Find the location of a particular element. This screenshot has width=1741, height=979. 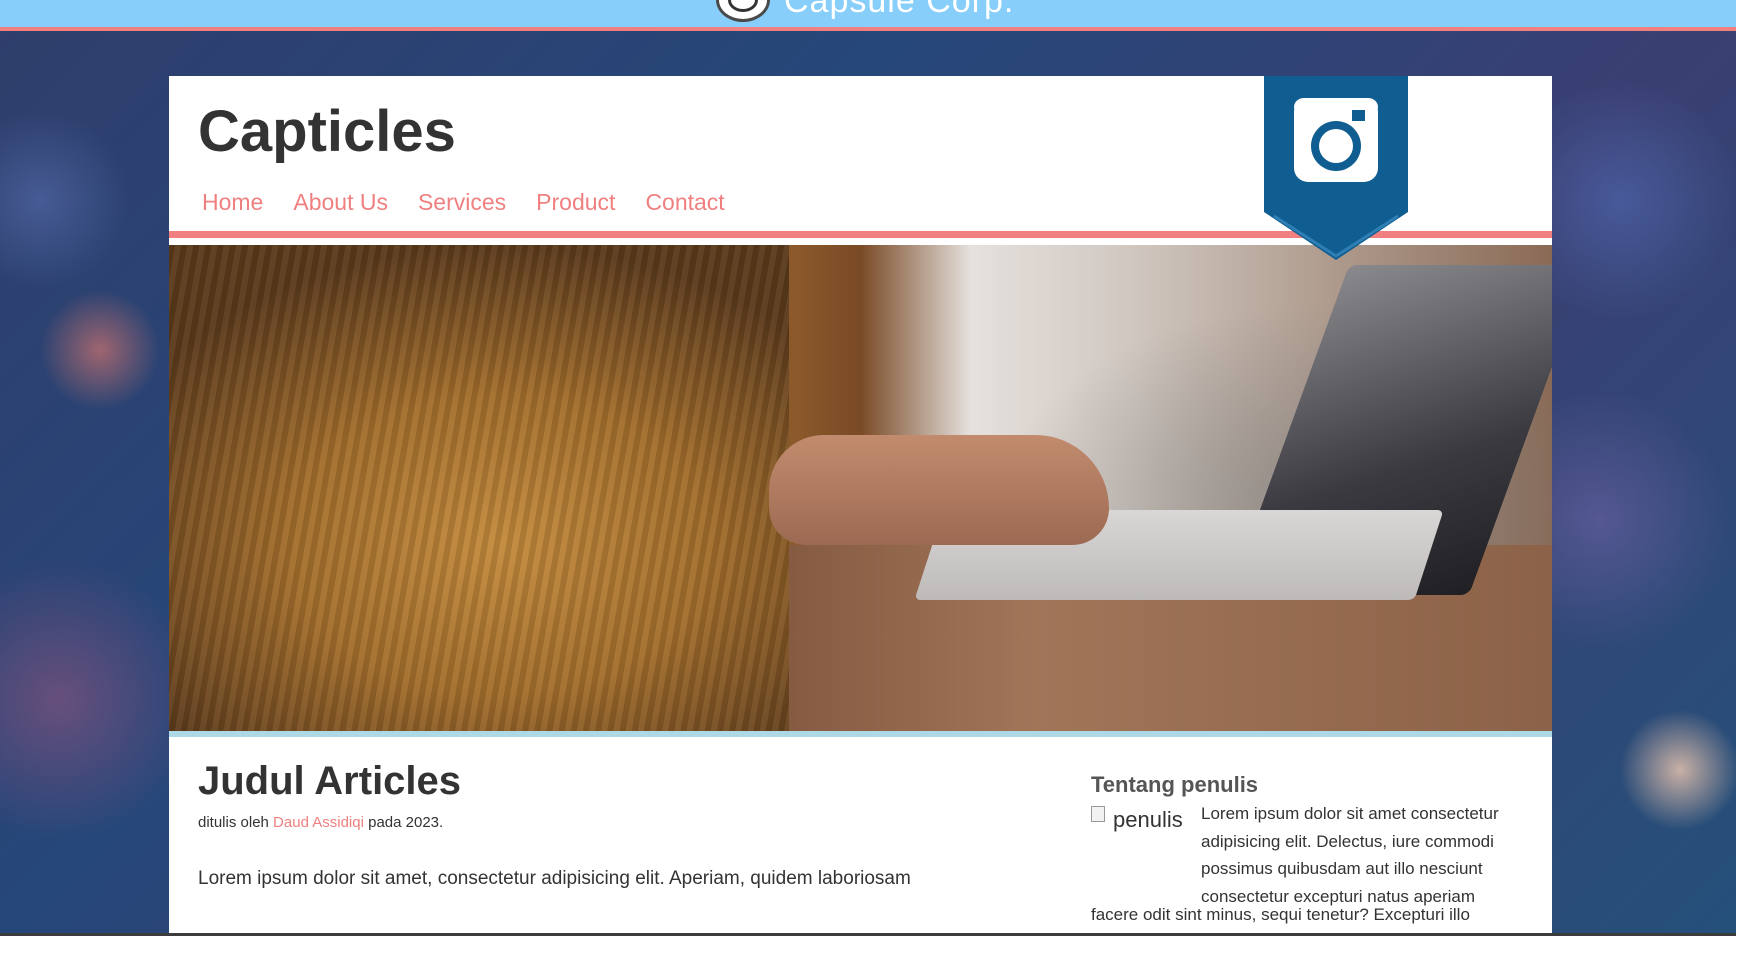

top-bar: Capsule Corp. is located at coordinates (868, 15).